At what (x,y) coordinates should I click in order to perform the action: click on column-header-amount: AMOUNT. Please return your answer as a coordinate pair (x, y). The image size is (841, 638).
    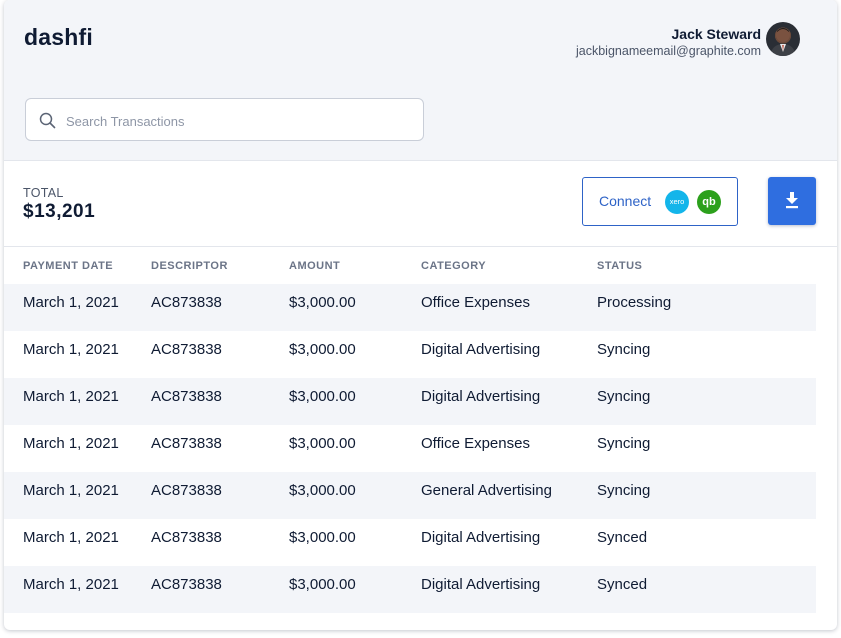
    Looking at the image, I should click on (314, 266).